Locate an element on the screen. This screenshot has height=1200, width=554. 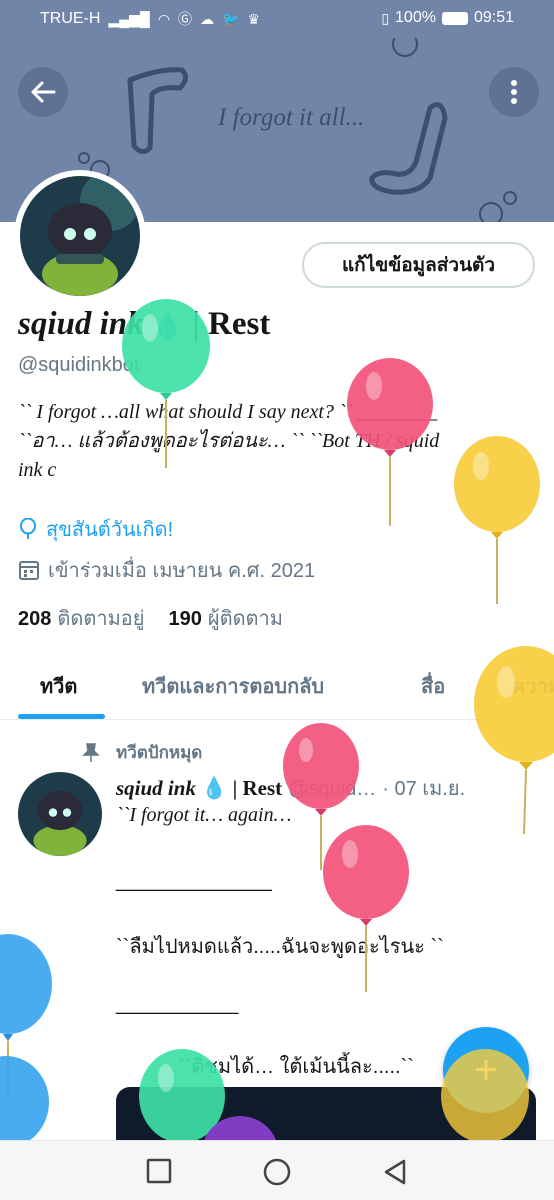
follow-stats: 208 ติดตามอยู่ 190 ผู้ติดตาม is located at coordinates (150, 618).